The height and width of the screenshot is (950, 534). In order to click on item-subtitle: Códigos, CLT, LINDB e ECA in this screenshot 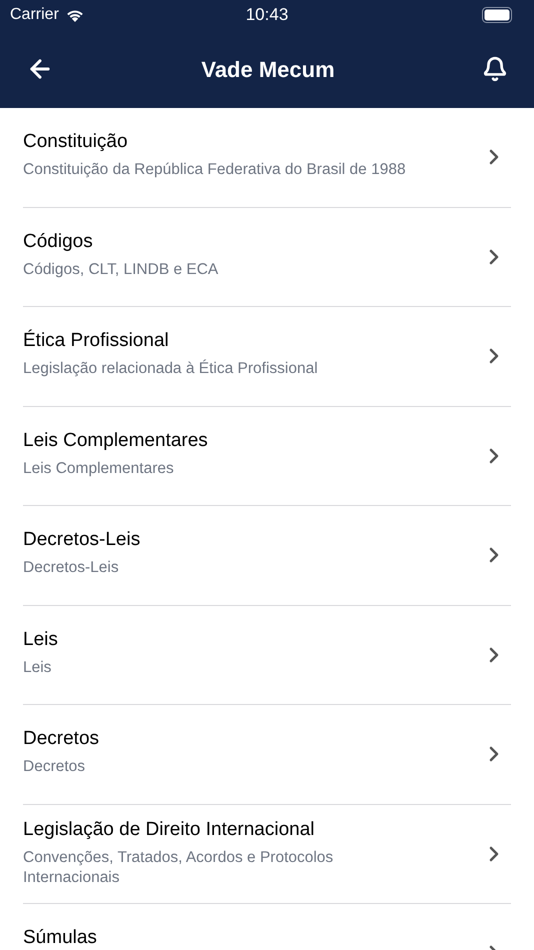, I will do `click(121, 270)`.